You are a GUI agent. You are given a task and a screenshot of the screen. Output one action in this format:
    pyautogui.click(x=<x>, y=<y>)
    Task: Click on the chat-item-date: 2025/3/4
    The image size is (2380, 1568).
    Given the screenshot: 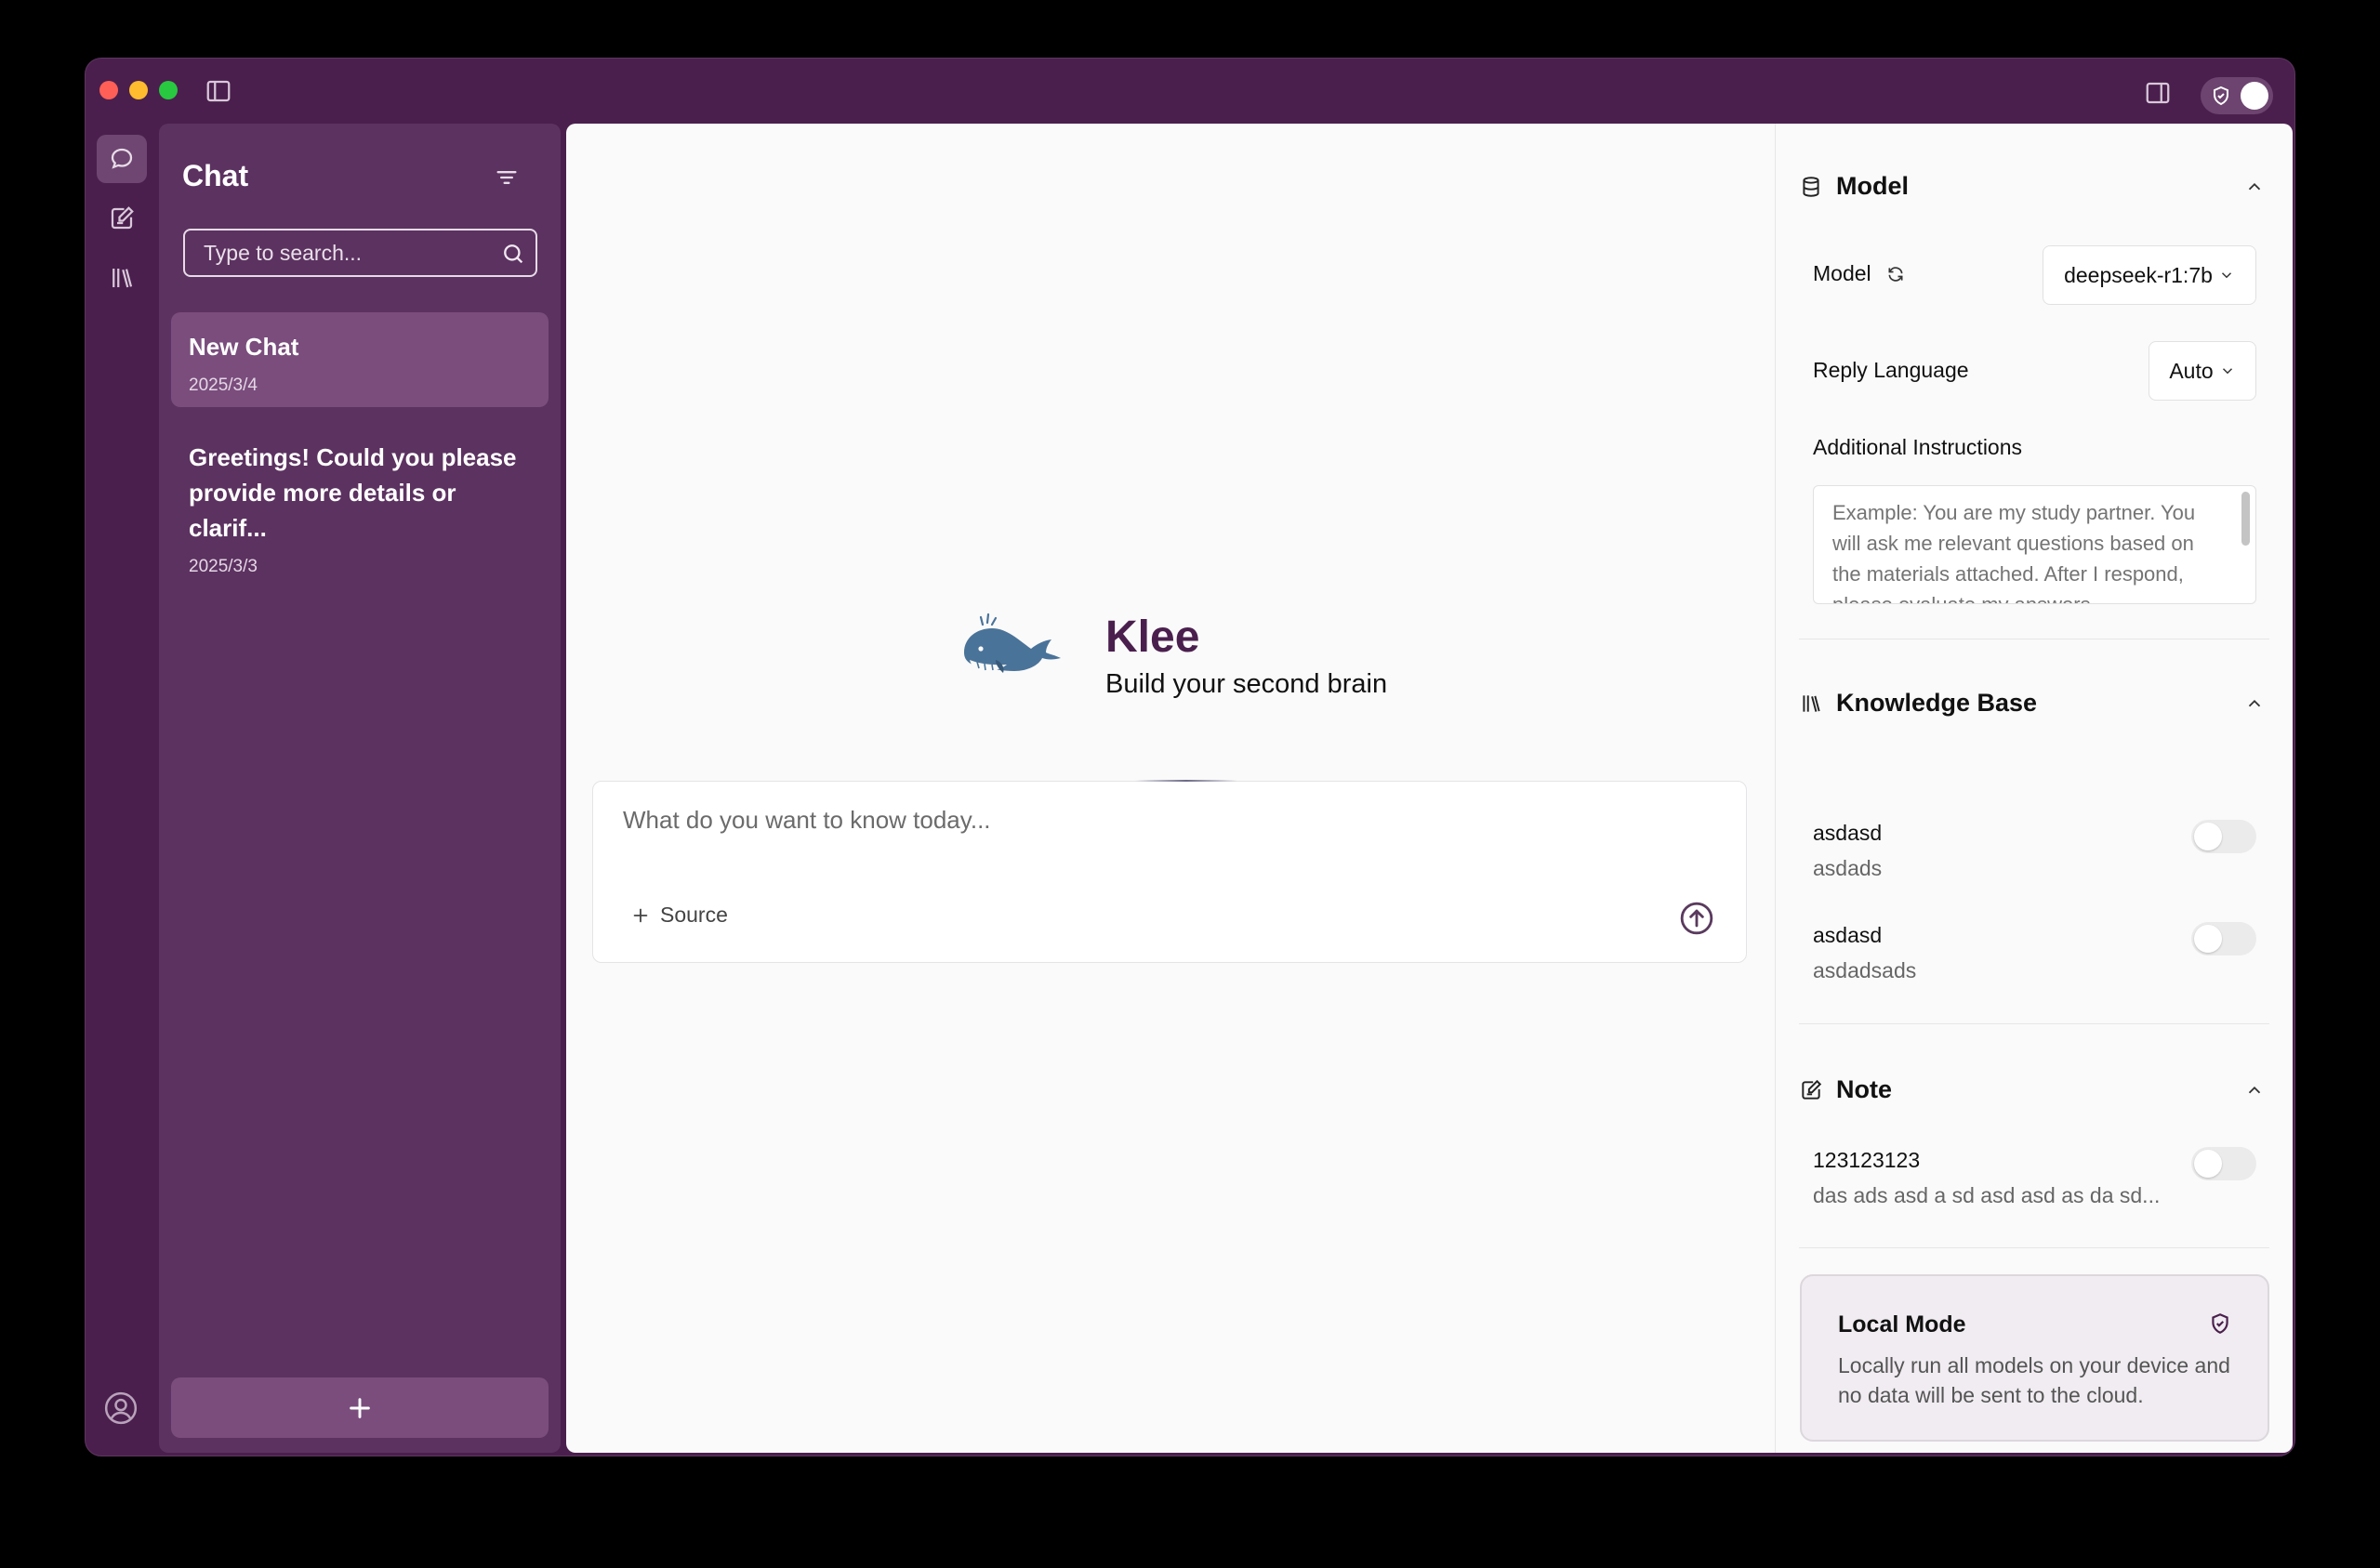 What is the action you would take?
    pyautogui.click(x=223, y=385)
    